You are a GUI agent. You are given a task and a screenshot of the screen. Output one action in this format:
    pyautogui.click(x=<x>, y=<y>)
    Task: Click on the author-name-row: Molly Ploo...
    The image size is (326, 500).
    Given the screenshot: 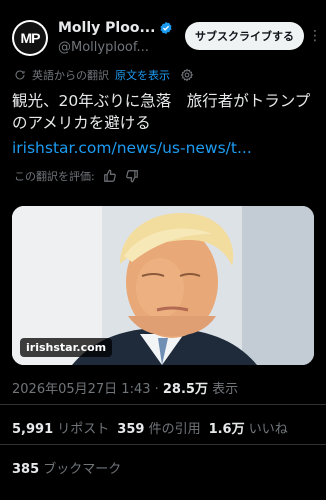 What is the action you would take?
    pyautogui.click(x=115, y=28)
    